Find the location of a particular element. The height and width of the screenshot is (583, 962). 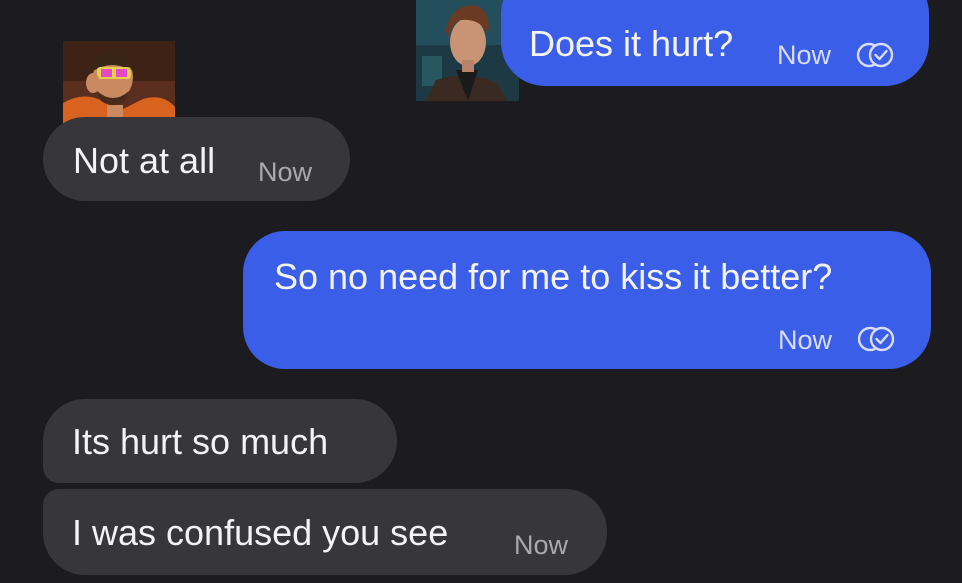

message-text: Not at all is located at coordinates (144, 160).